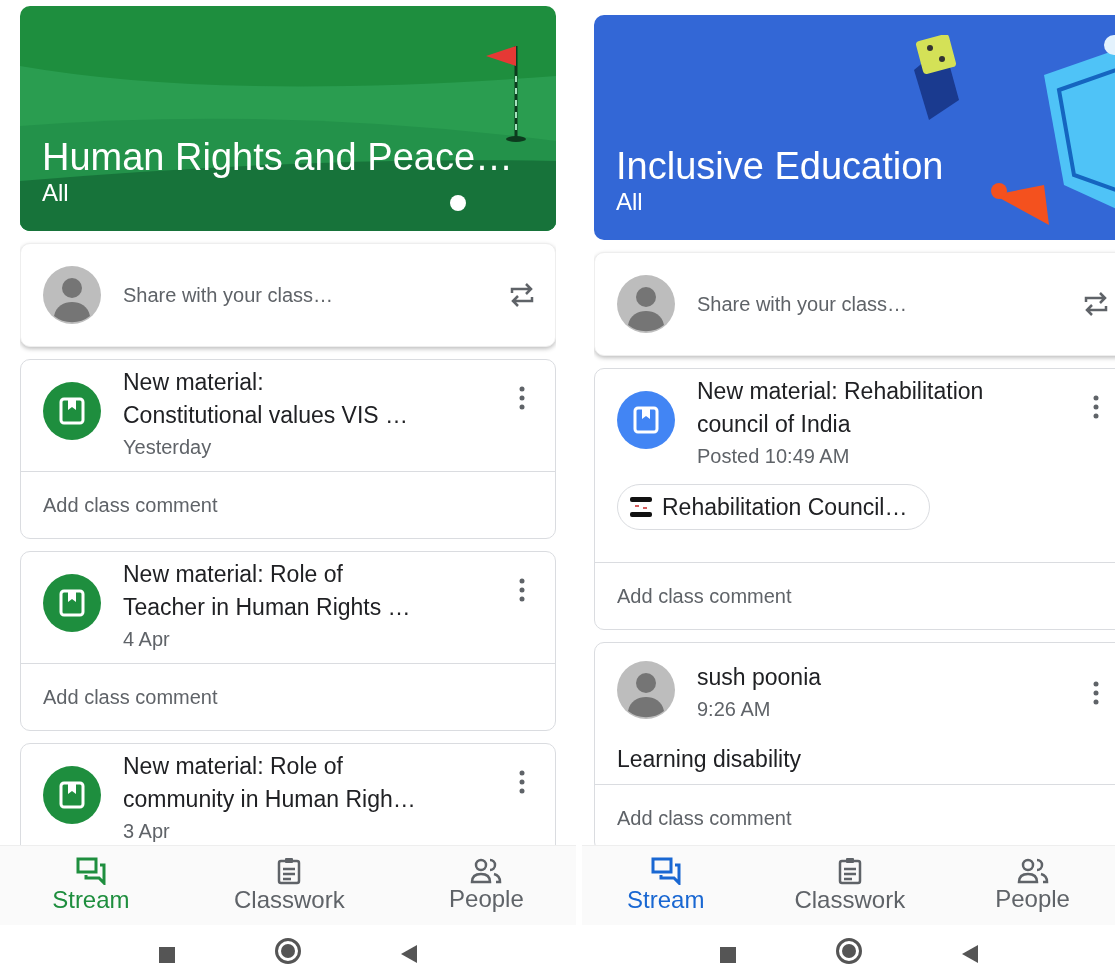 This screenshot has height=966, width=1115. What do you see at coordinates (147, 639) in the screenshot?
I see `post-time: 4 Apr` at bounding box center [147, 639].